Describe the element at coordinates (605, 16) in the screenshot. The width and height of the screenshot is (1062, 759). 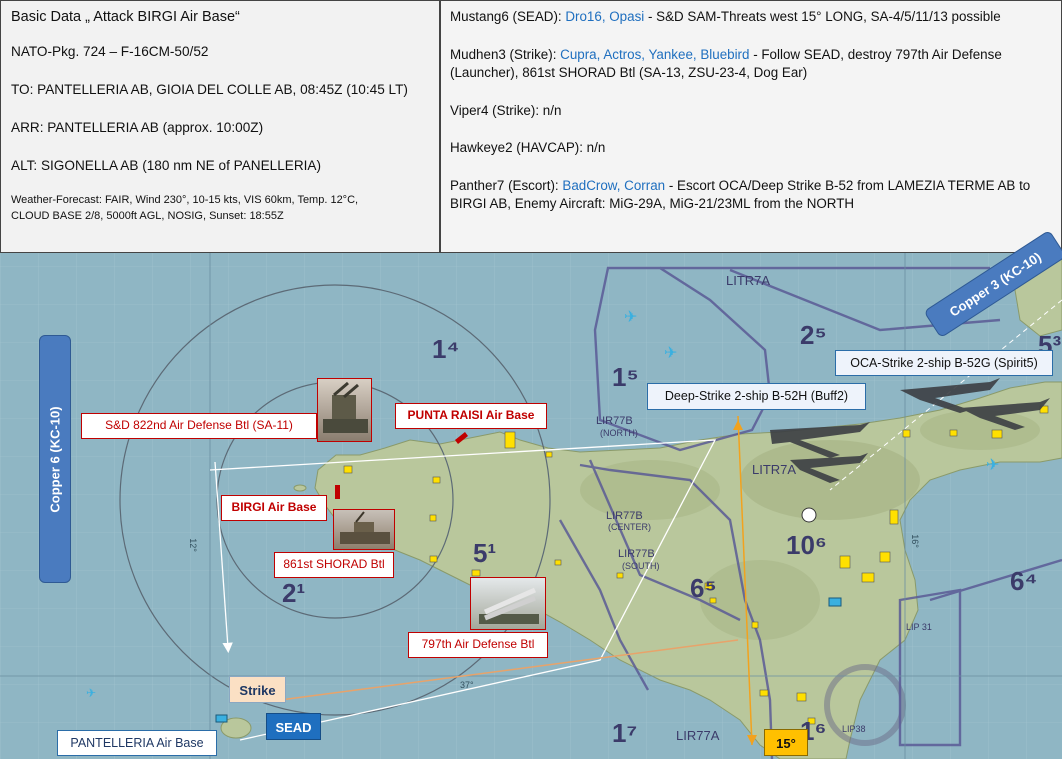
I see `flight-pilots: Dro16, Opasi` at that location.